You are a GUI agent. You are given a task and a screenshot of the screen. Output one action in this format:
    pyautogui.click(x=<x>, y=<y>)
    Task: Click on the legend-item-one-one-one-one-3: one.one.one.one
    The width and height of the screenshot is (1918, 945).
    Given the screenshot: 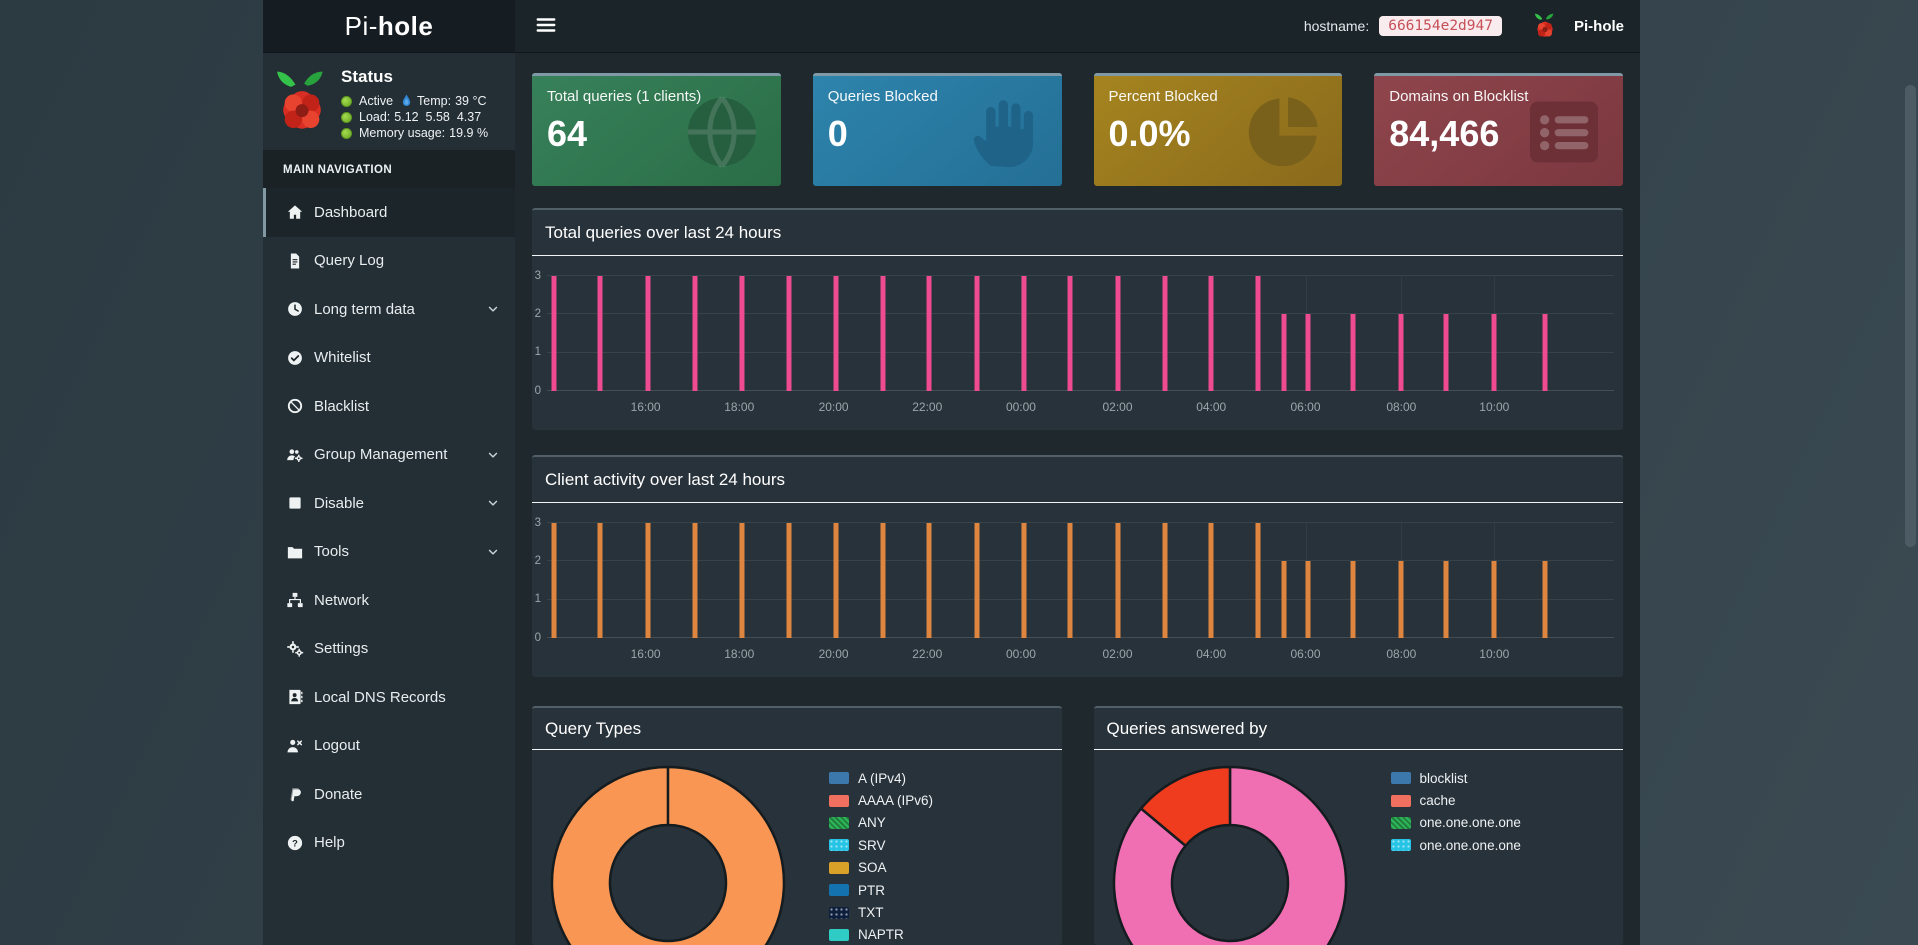 What is the action you would take?
    pyautogui.click(x=1455, y=845)
    